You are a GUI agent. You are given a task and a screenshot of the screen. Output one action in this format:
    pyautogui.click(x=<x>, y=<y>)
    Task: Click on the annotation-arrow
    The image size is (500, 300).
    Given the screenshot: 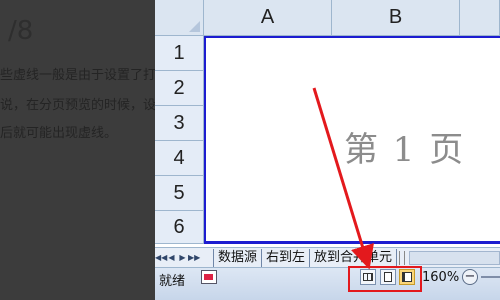 What is the action you would take?
    pyautogui.click(x=343, y=178)
    